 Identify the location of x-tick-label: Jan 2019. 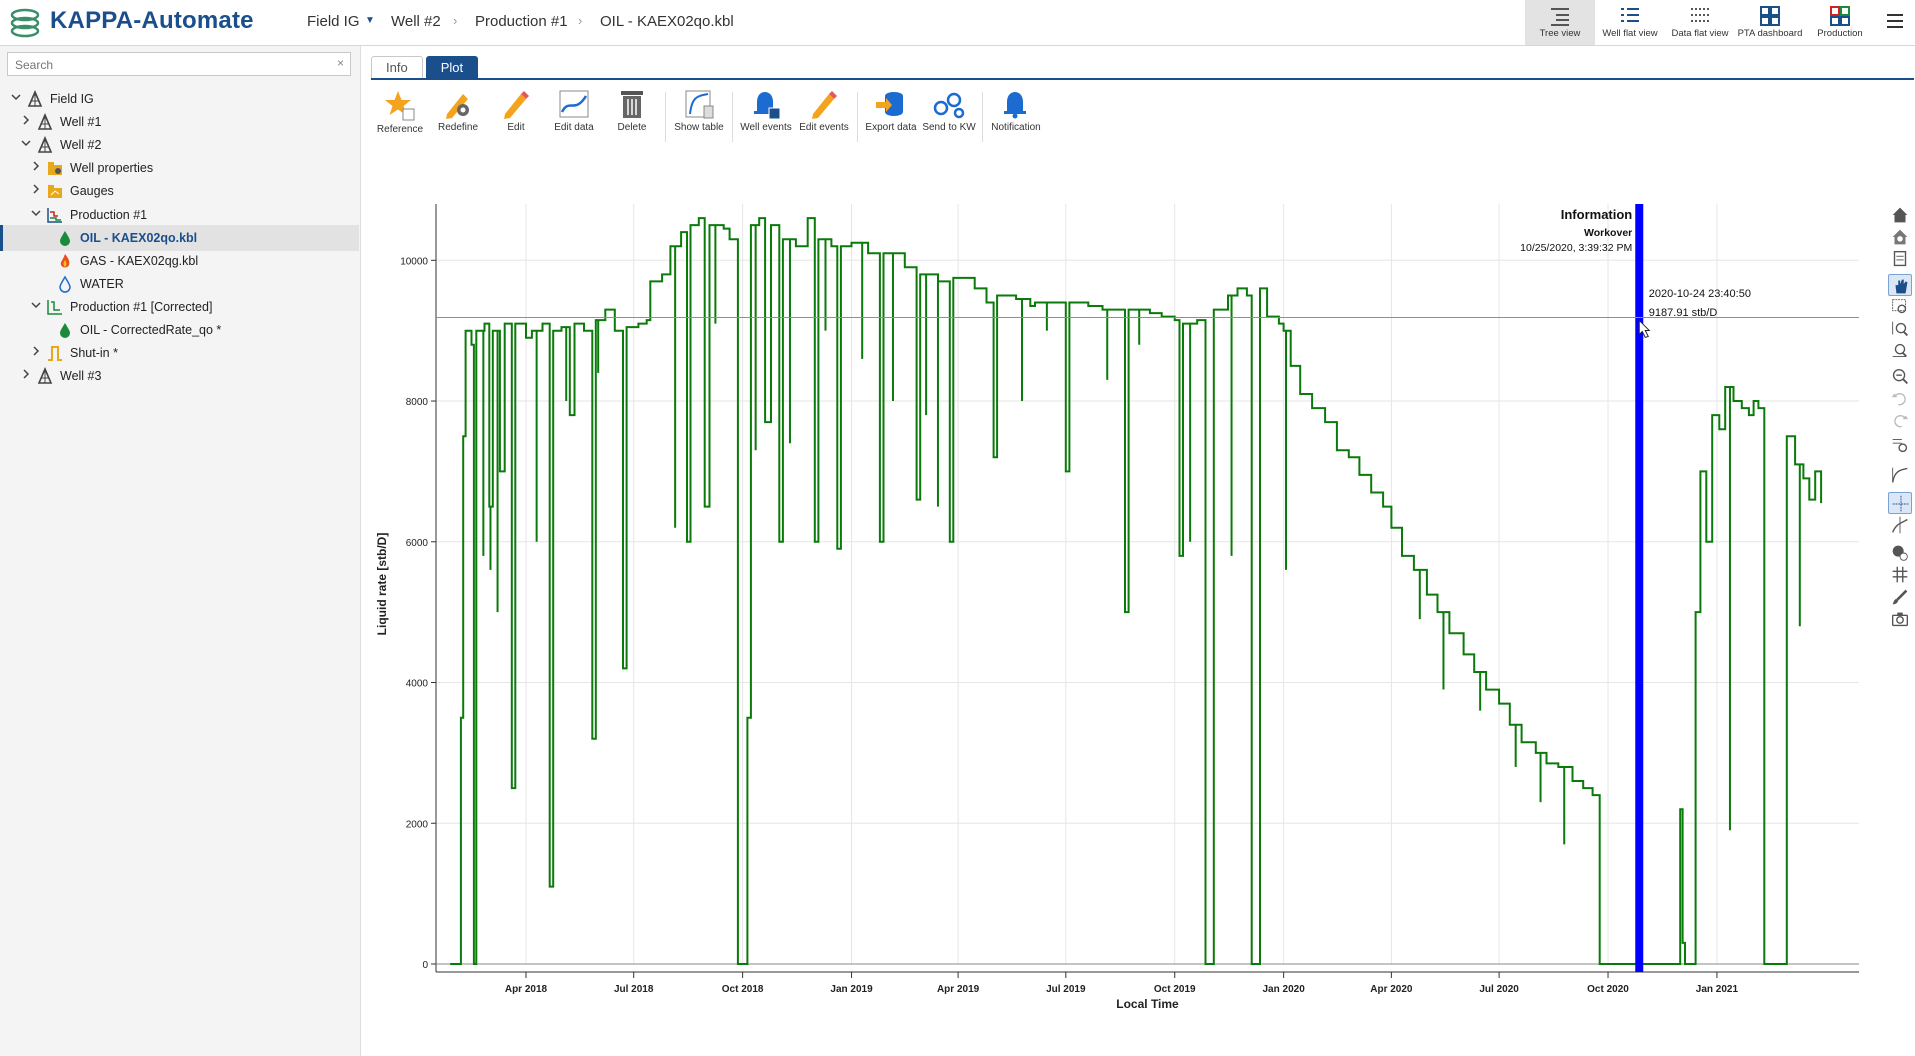
(851, 989).